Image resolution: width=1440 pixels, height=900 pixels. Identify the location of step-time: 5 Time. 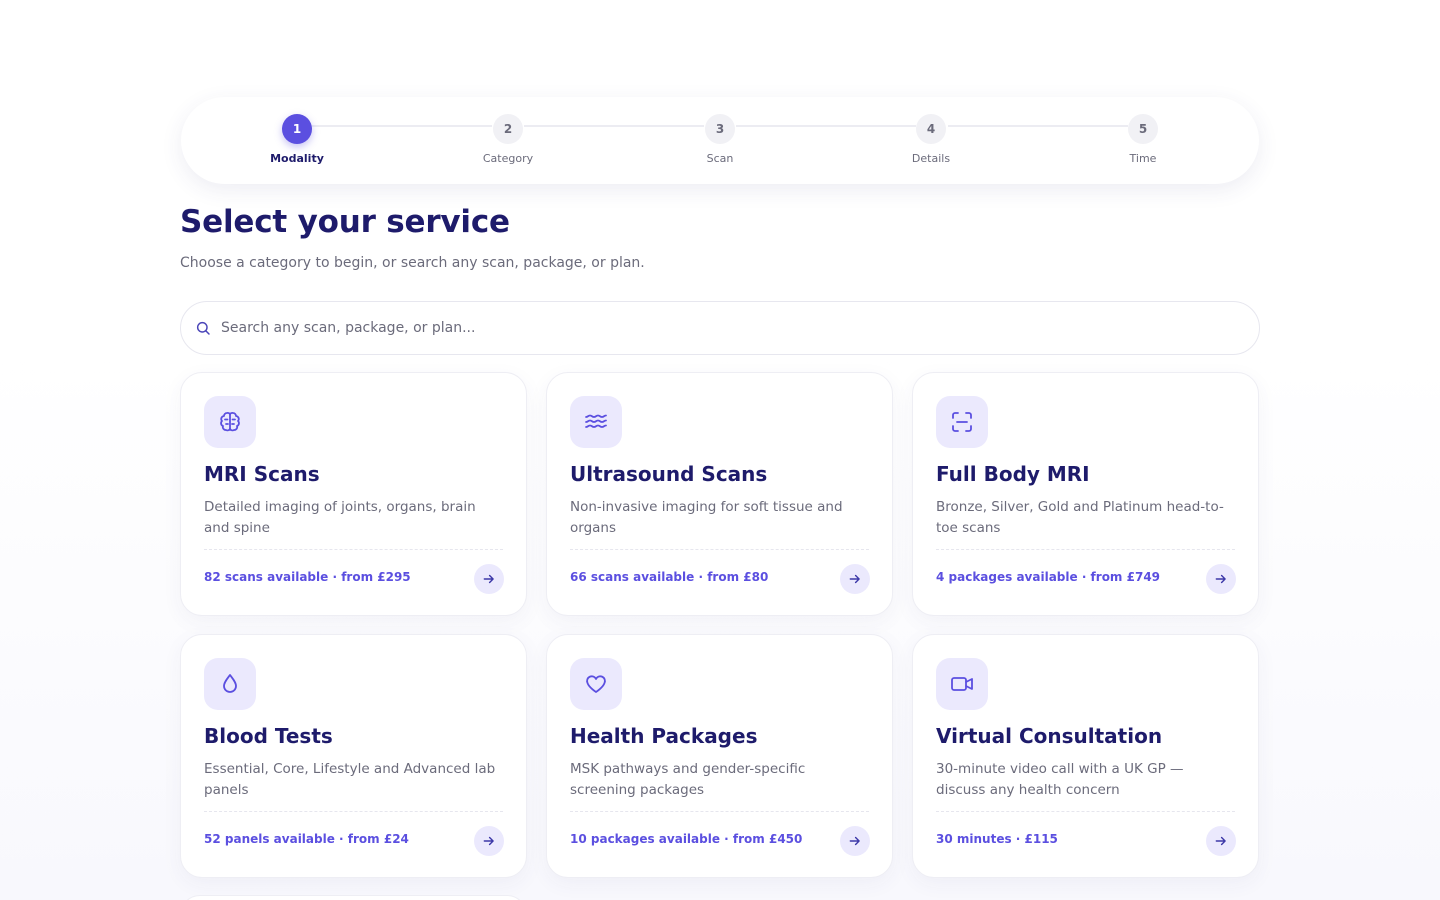
(1143, 139).